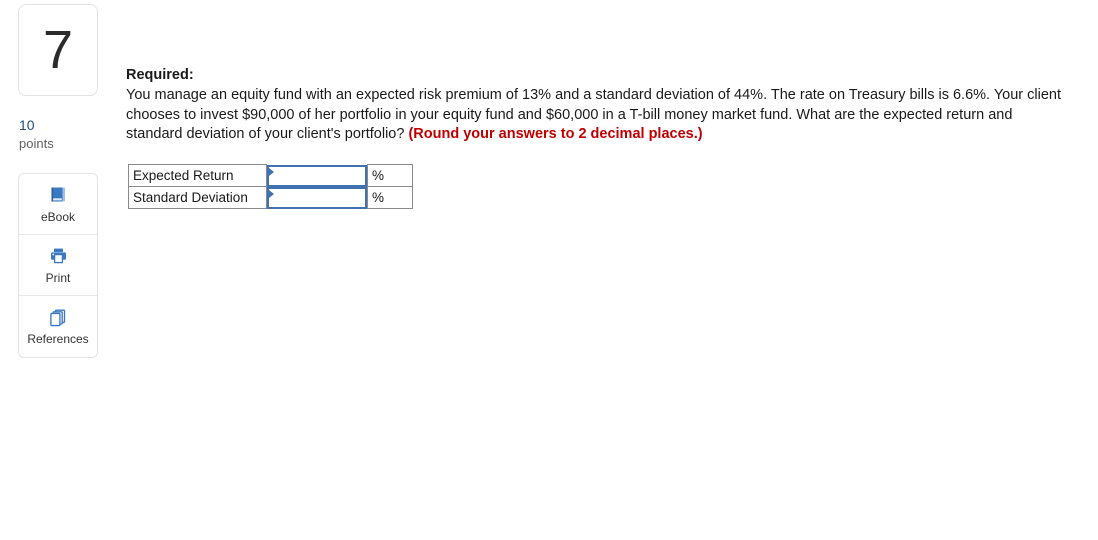 Image resolution: width=1098 pixels, height=540 pixels. Describe the element at coordinates (160, 75) in the screenshot. I see `required-heading: Required:` at that location.